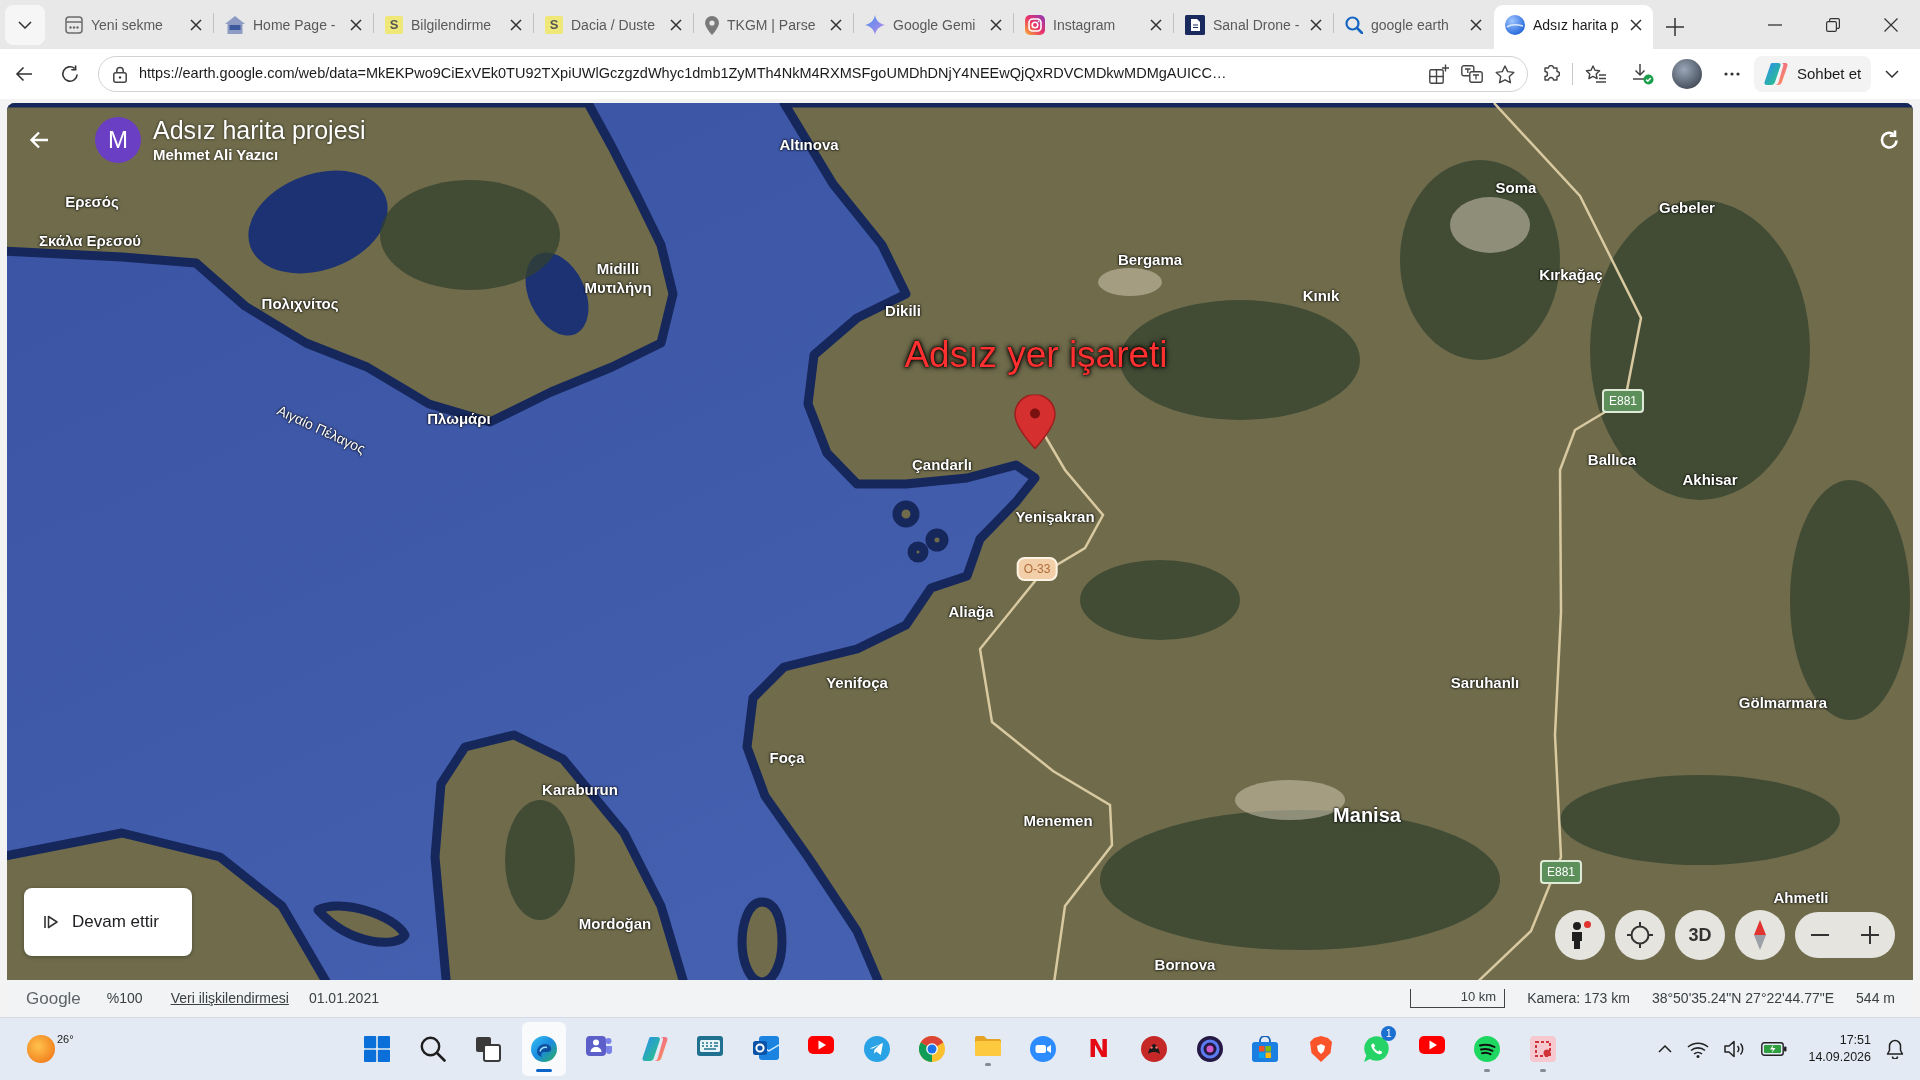  I want to click on place-label: Yenişakran, so click(1055, 517).